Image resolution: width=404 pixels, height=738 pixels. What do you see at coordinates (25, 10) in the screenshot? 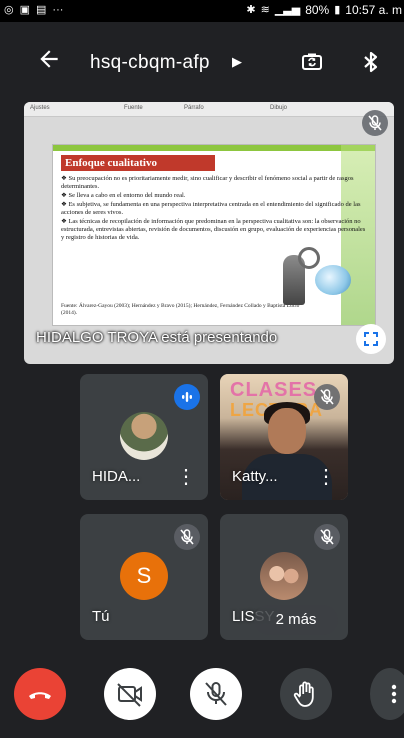
I see `image-icon: ▣` at bounding box center [25, 10].